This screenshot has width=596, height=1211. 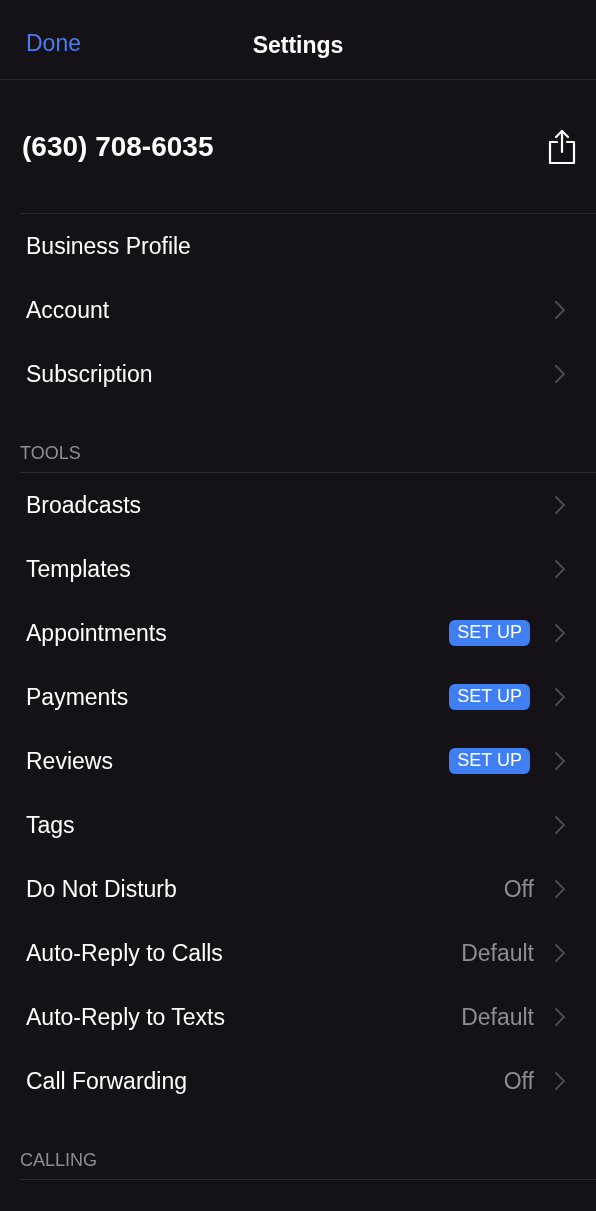 I want to click on row-label: Tags, so click(x=51, y=825).